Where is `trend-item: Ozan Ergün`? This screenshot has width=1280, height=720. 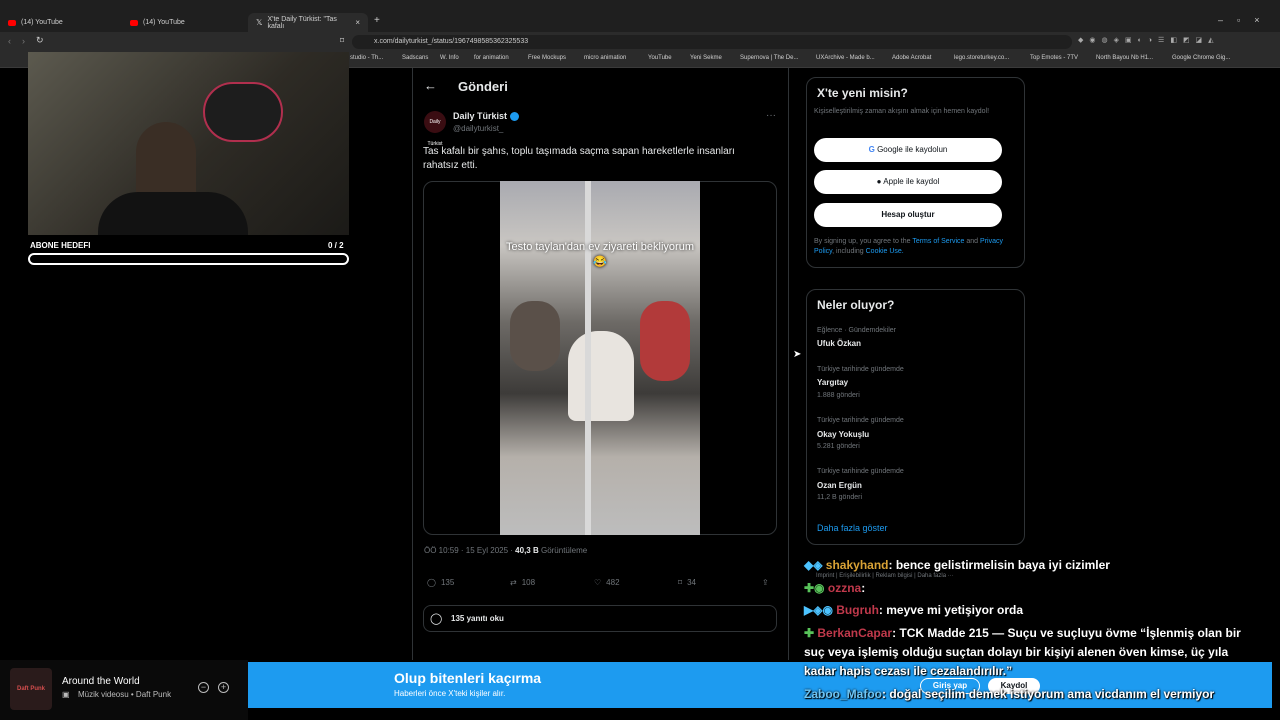 trend-item: Ozan Ergün is located at coordinates (839, 485).